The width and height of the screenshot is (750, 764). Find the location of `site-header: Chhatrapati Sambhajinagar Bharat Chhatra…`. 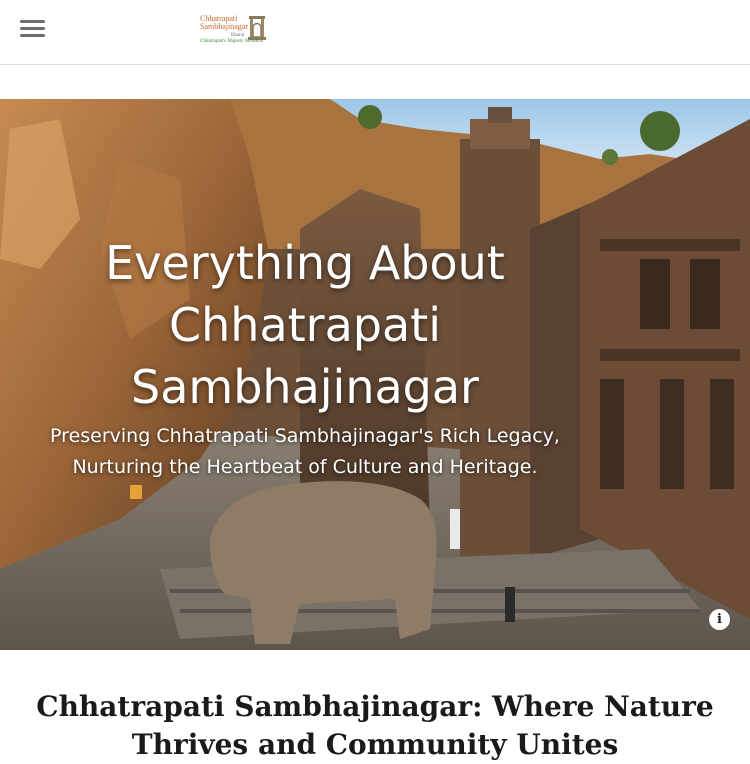

site-header: Chhatrapati Sambhajinagar Bharat Chhatra… is located at coordinates (375, 32).